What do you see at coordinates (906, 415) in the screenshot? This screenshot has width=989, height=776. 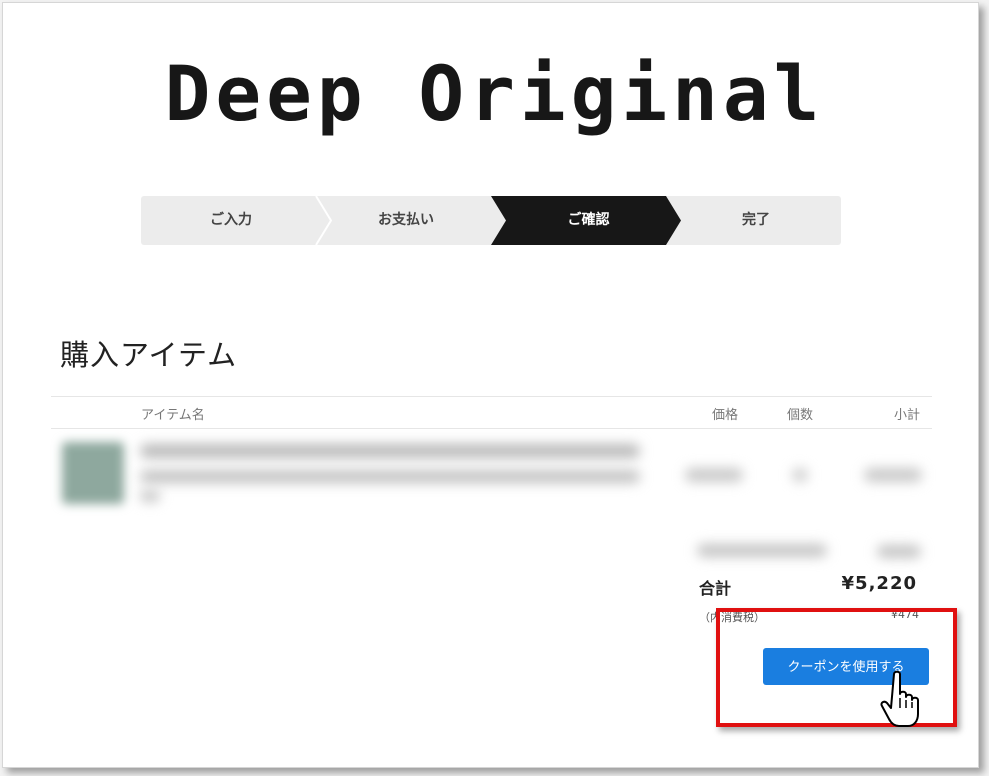 I see `header-subtotal: 小計` at bounding box center [906, 415].